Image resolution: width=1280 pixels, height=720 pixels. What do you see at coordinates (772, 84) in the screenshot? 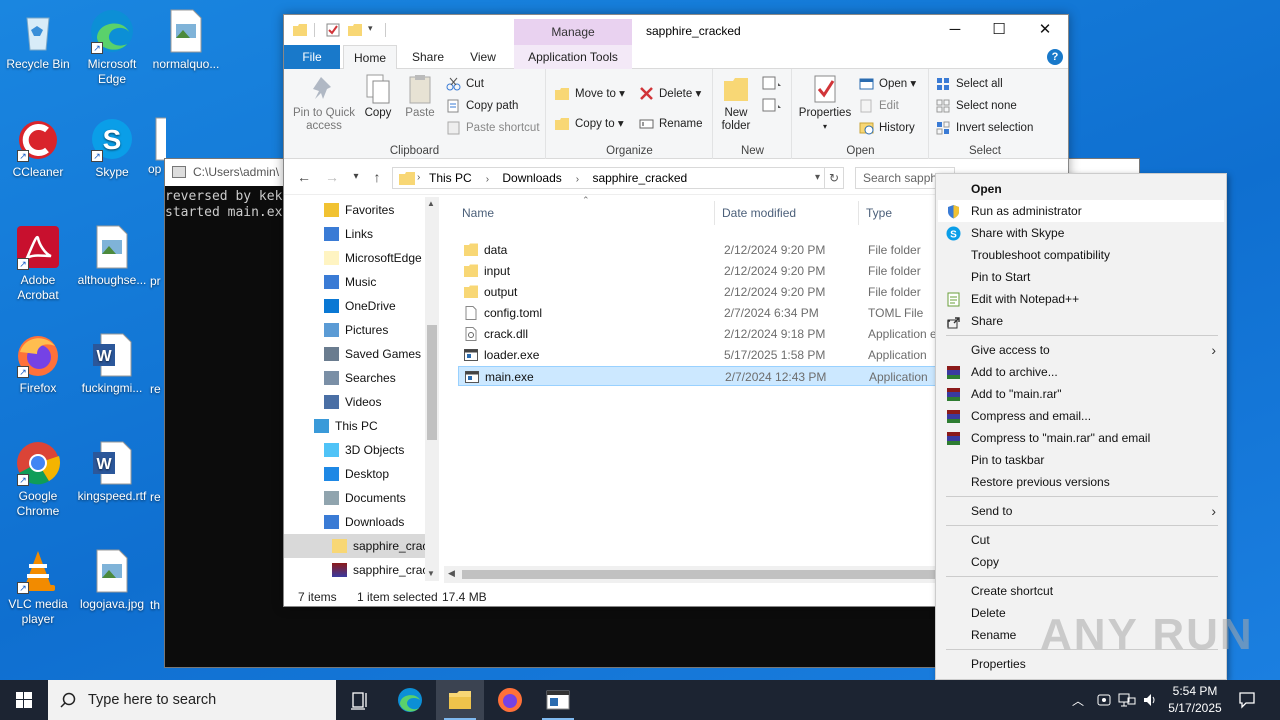
I see `new-item-icon` at bounding box center [772, 84].